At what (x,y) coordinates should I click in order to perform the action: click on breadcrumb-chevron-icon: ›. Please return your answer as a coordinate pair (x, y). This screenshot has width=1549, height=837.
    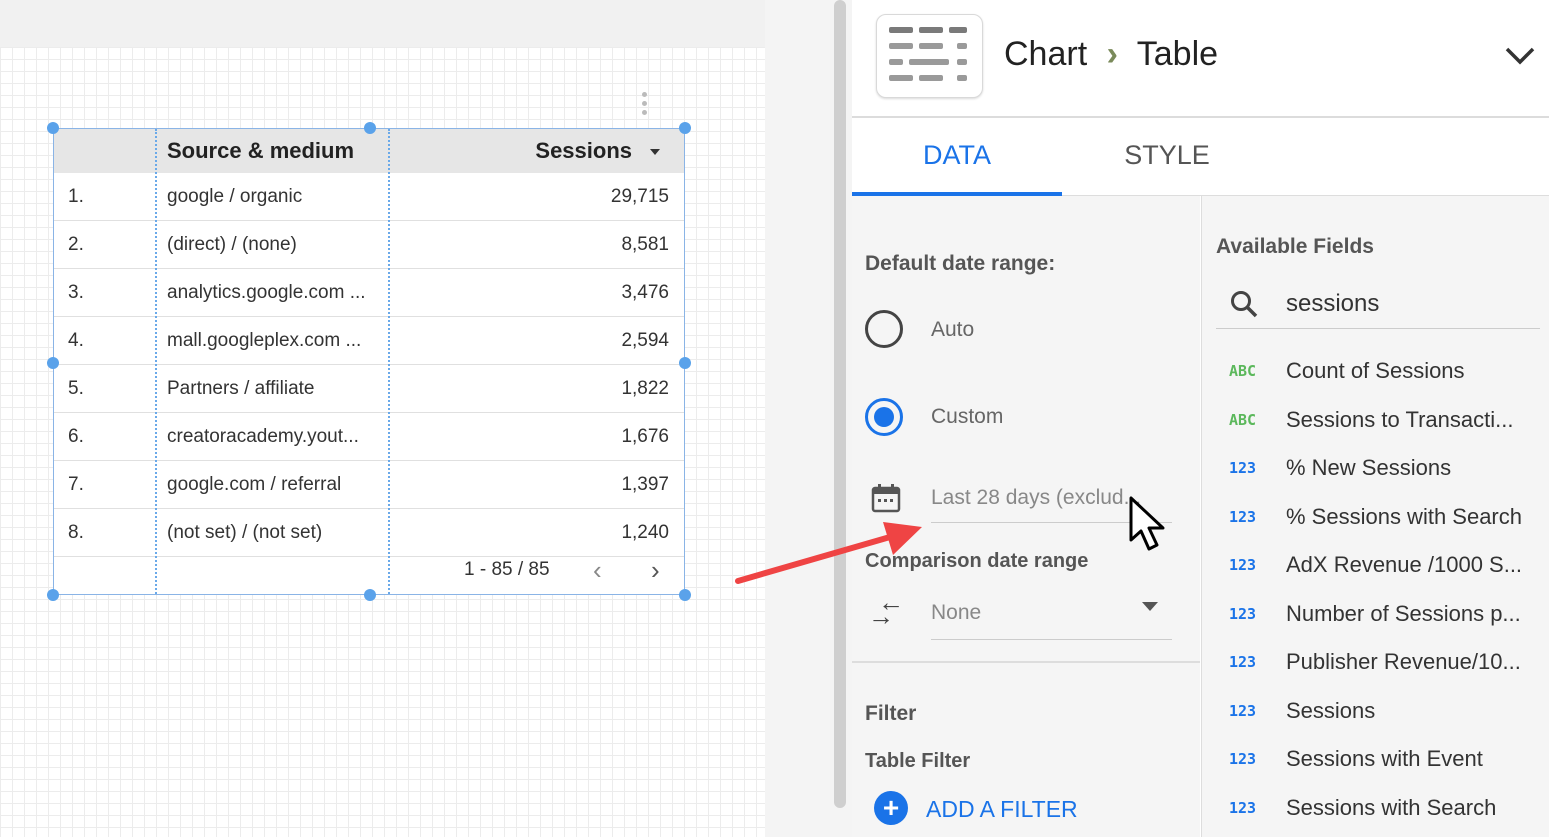
    Looking at the image, I should click on (1112, 54).